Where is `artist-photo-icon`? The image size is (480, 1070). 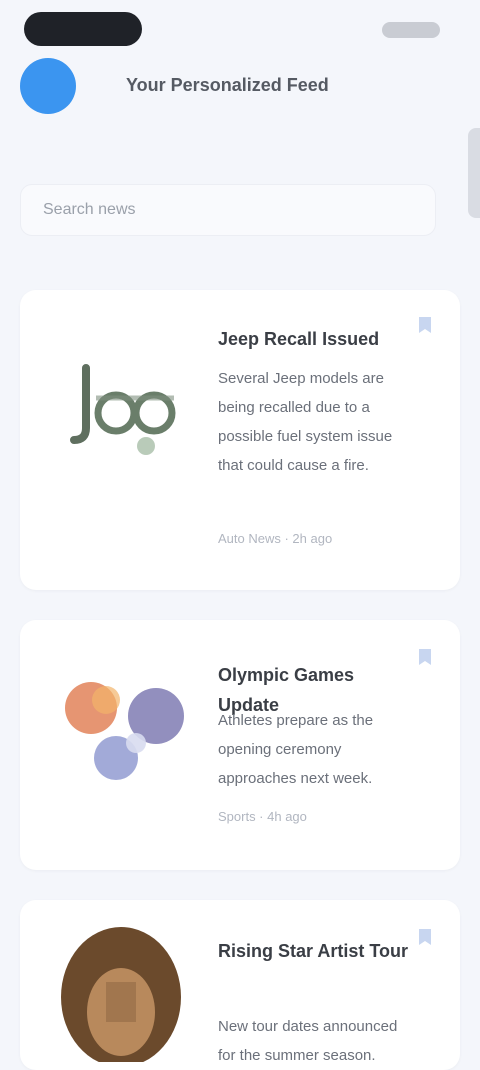
artist-photo-icon is located at coordinates (121, 992).